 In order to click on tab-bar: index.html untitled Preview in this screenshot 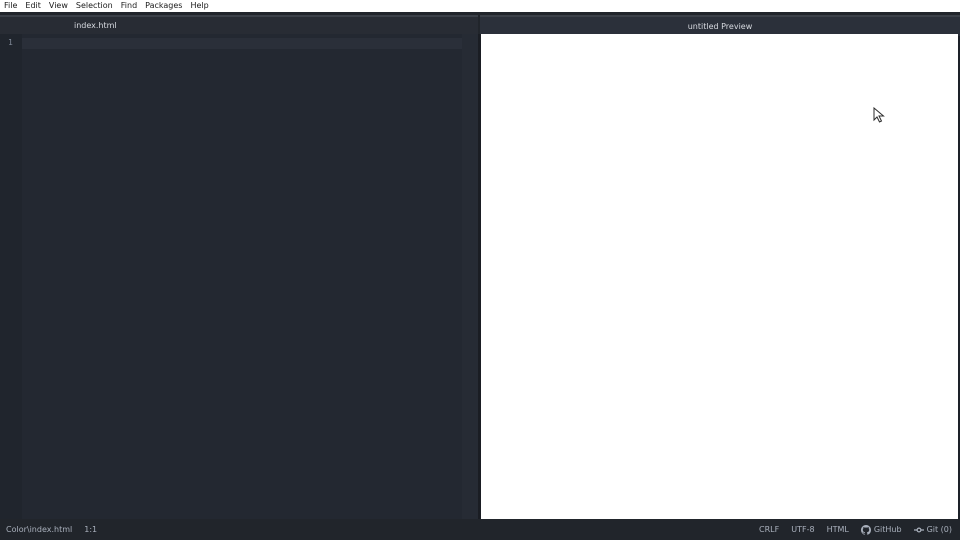, I will do `click(480, 24)`.